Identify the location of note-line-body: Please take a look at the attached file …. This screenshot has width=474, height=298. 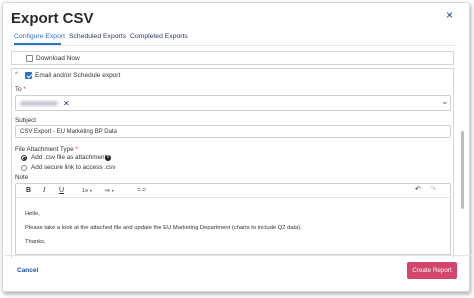
(163, 228).